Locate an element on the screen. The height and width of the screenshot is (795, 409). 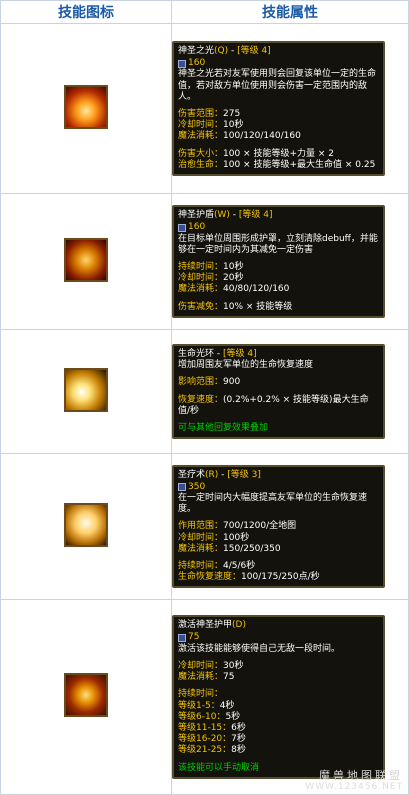
skill-stat: 恢复速度：(0.2%+0.2% × 技能等级)最大生命值/秒 is located at coordinates (278, 406).